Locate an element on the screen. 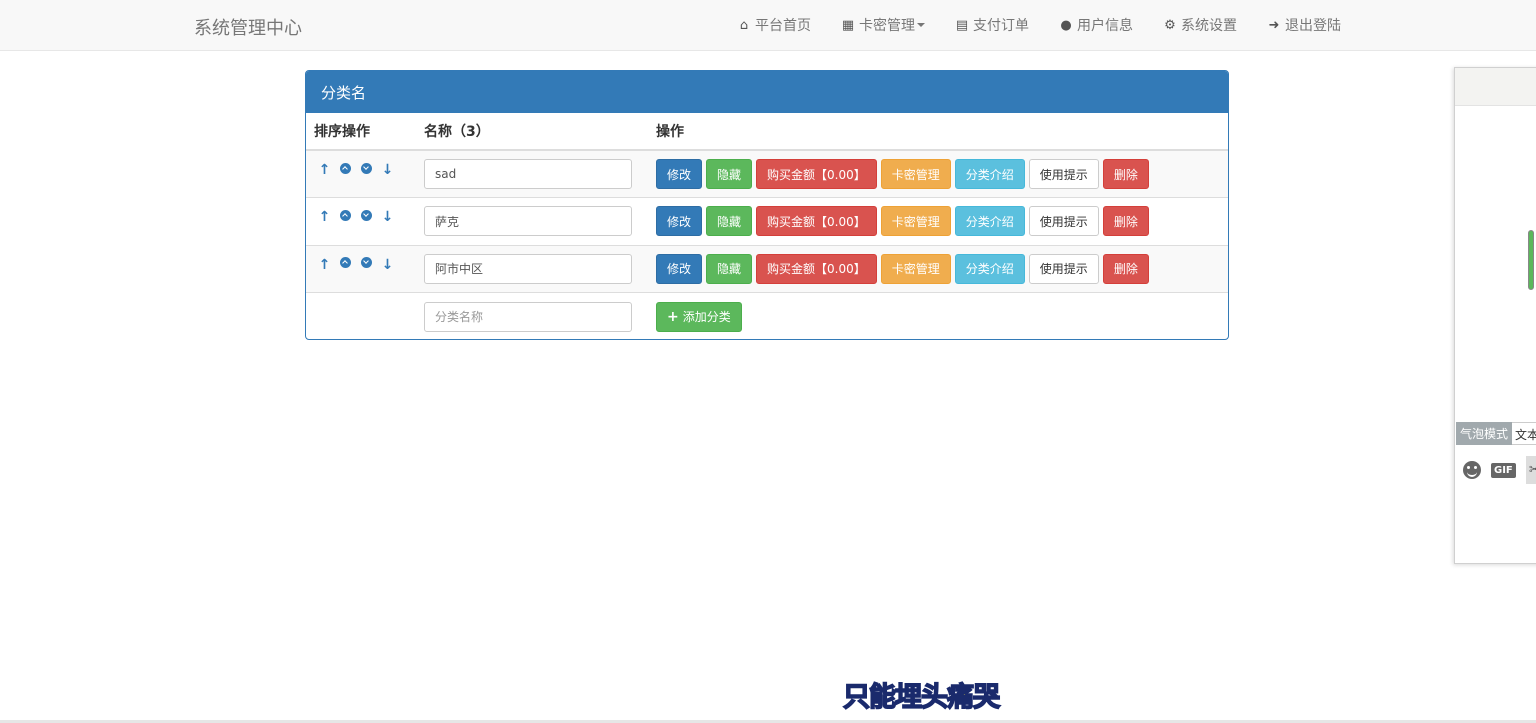  nav-home: ⌂ 平台首页 is located at coordinates (773, 25).